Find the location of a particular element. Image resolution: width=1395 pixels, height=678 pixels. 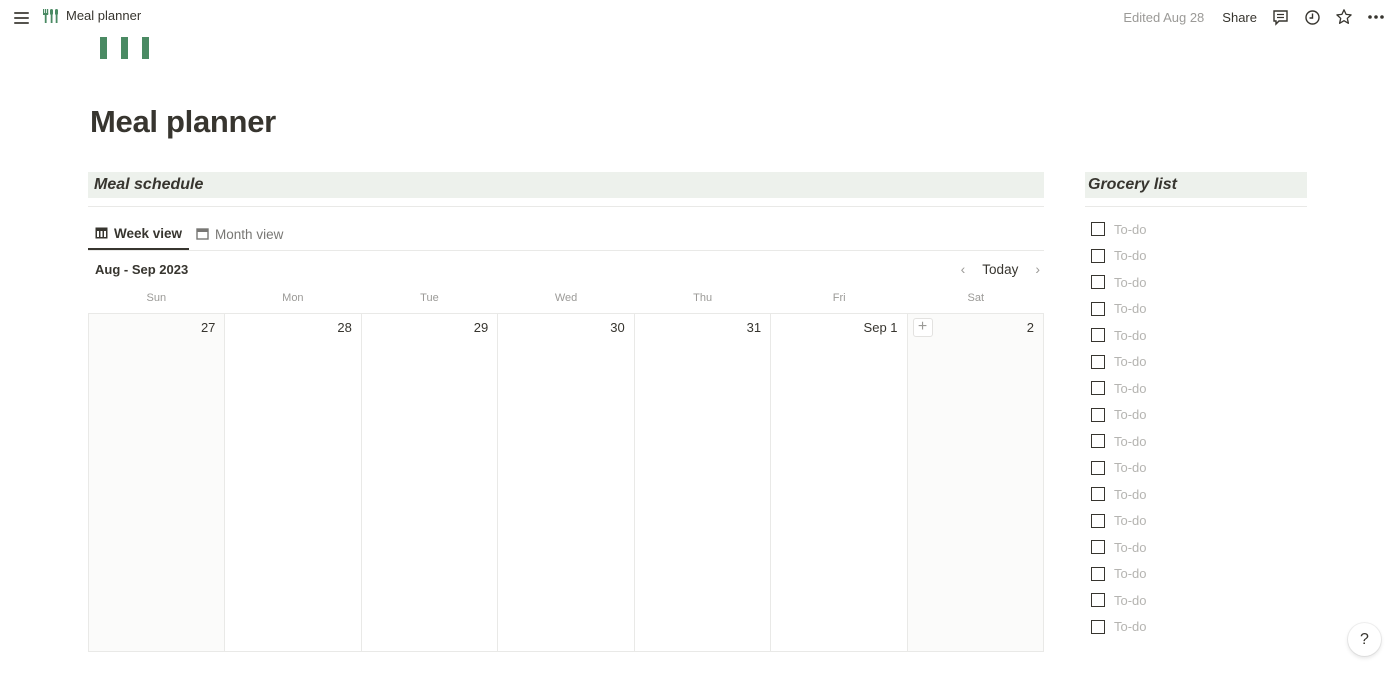

day-cell: 29 is located at coordinates (430, 482).